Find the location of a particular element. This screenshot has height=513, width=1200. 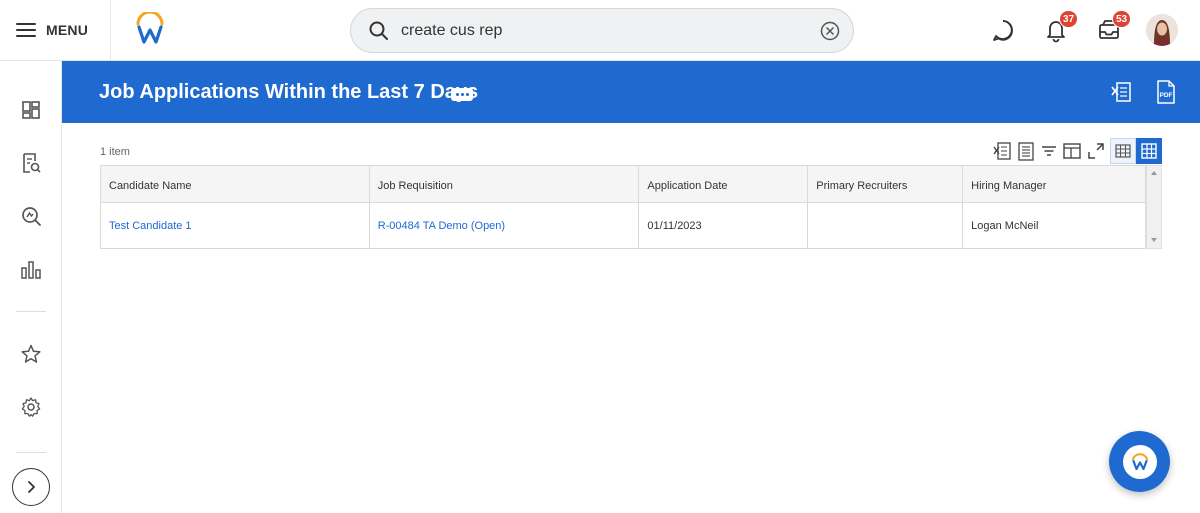

chat-icon is located at coordinates (1003, 30).